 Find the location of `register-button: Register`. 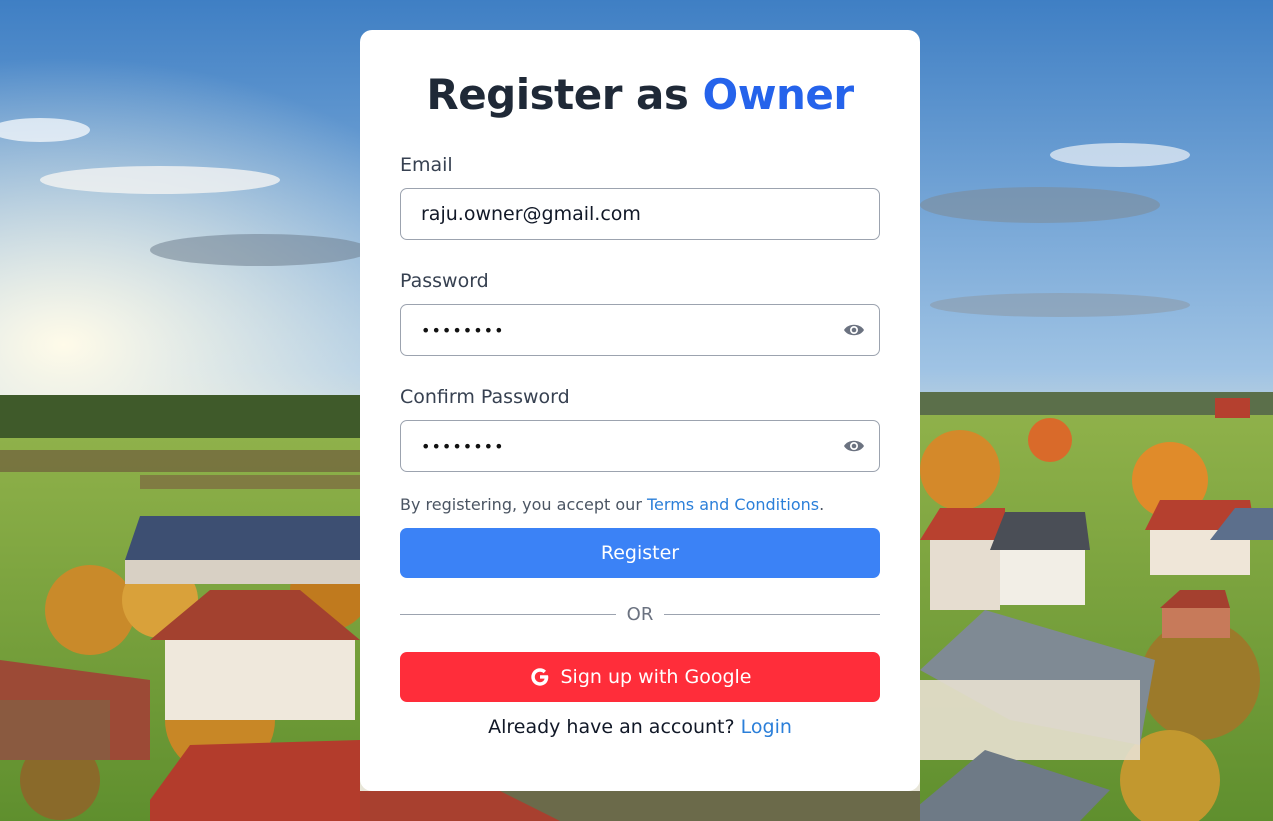

register-button: Register is located at coordinates (640, 553).